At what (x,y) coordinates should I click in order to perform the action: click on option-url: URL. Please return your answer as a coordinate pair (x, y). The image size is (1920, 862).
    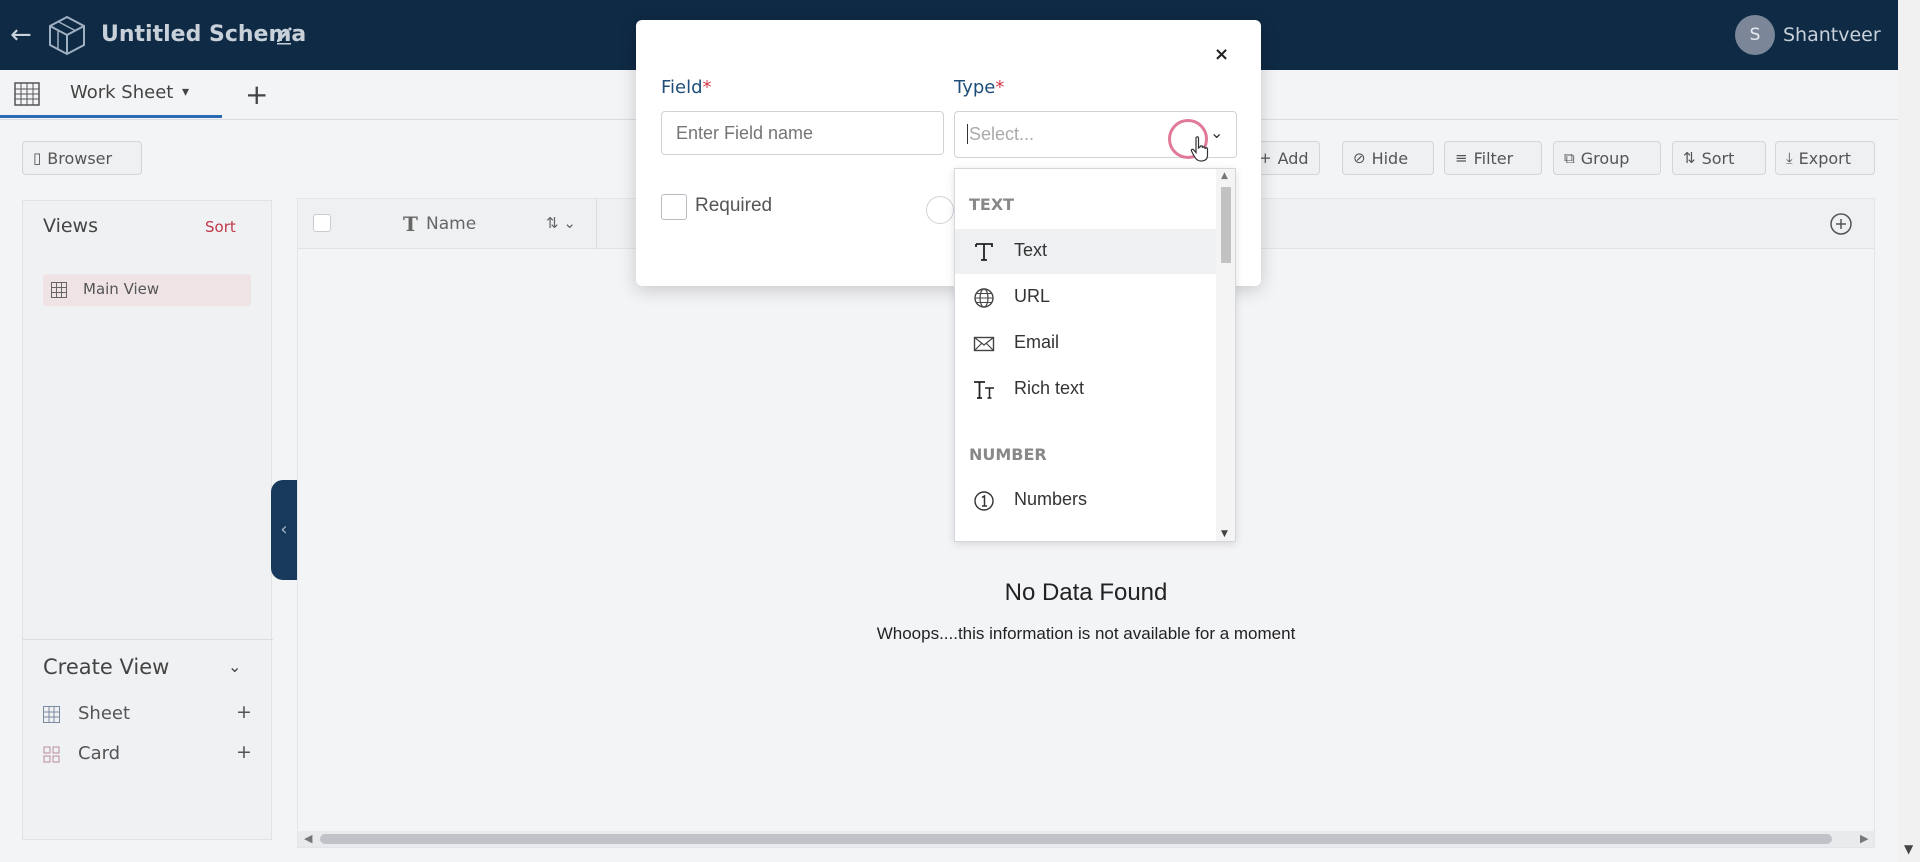
    Looking at the image, I should click on (1085, 297).